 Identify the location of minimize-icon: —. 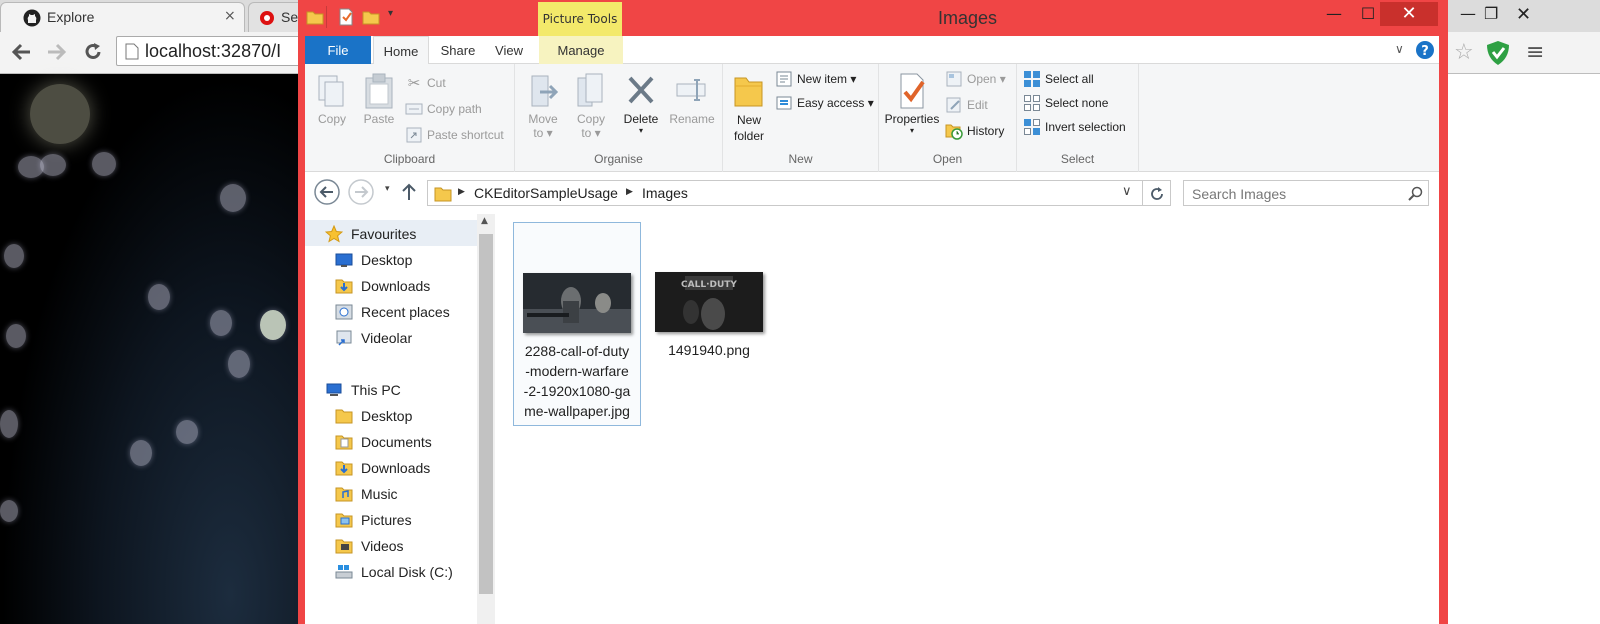
(1468, 13).